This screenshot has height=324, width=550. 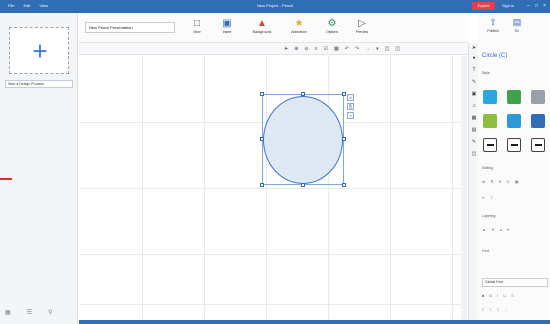 I want to click on options-button: ⚙ Options, so click(x=332, y=25).